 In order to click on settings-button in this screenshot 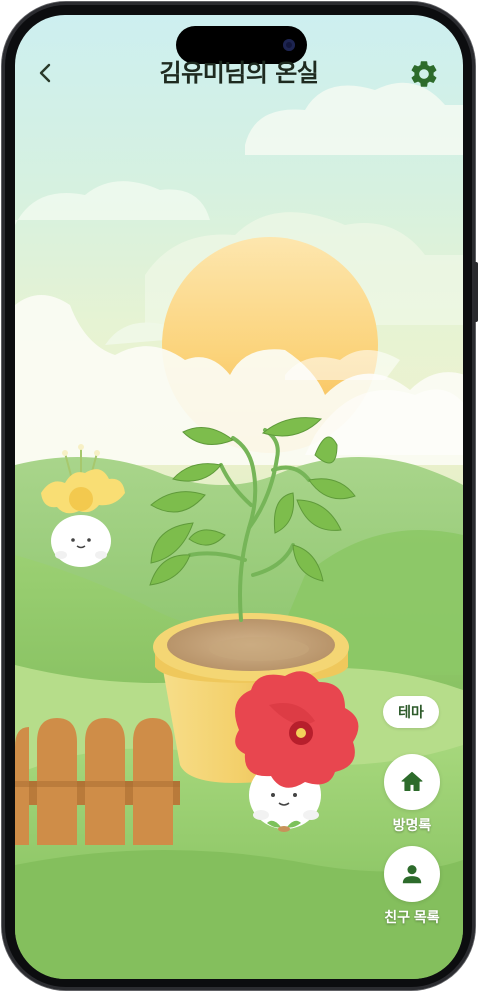, I will do `click(424, 74)`.